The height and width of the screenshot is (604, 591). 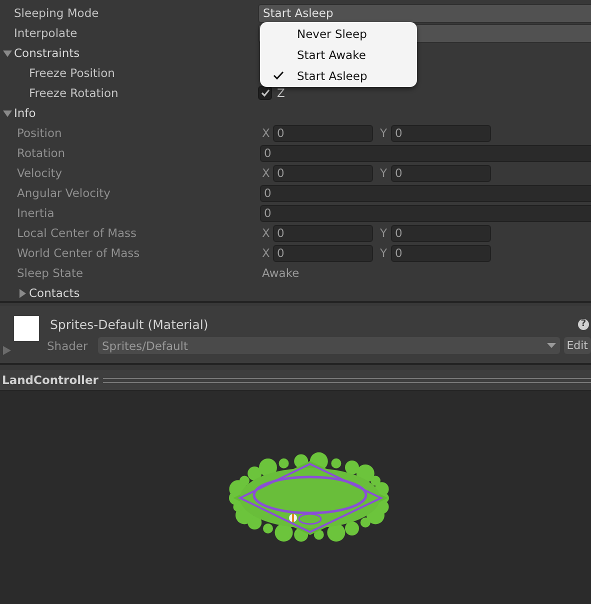 What do you see at coordinates (26, 328) in the screenshot?
I see `material-preview` at bounding box center [26, 328].